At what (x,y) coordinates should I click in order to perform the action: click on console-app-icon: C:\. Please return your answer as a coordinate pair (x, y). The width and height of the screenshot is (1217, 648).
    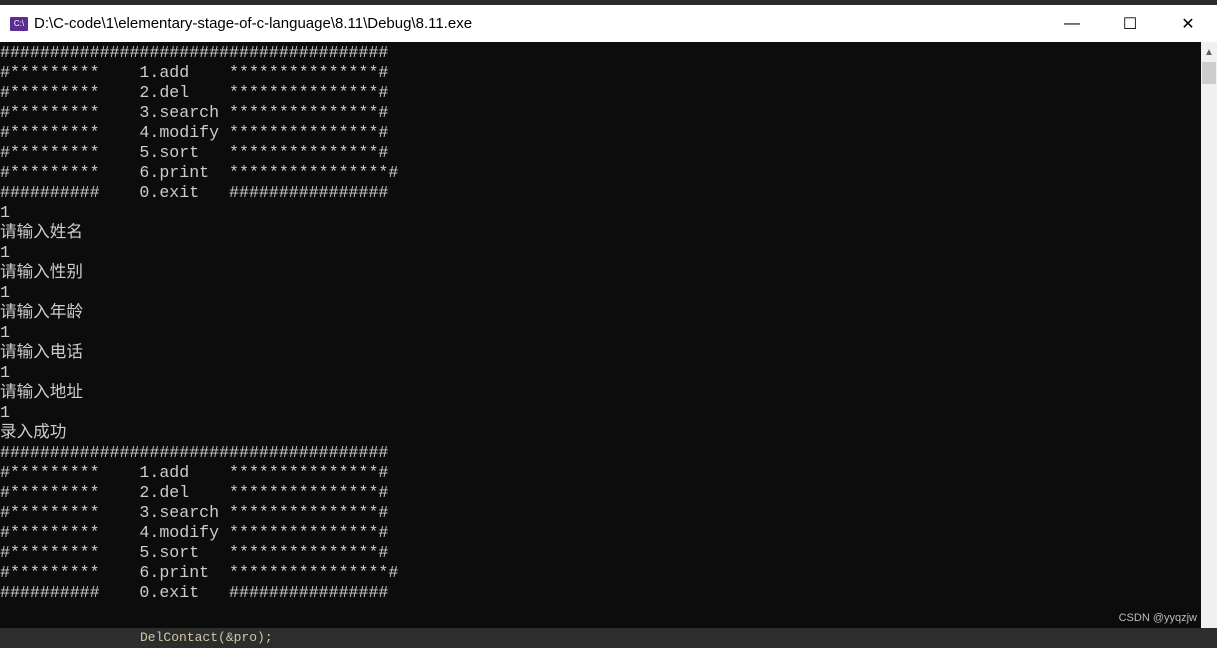
    Looking at the image, I should click on (19, 23).